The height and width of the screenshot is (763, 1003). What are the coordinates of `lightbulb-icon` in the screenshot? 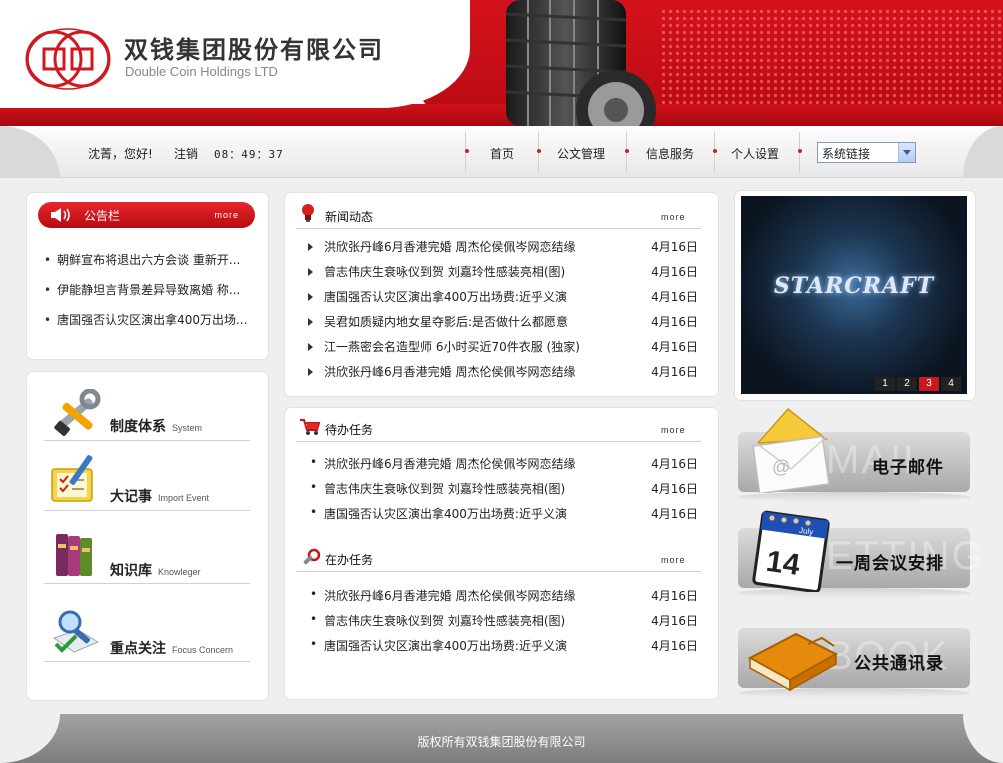 It's located at (308, 213).